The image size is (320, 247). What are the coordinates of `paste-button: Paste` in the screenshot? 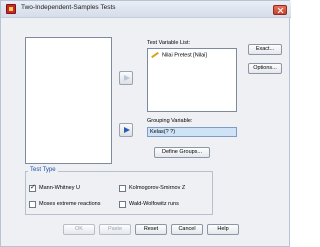 It's located at (115, 229).